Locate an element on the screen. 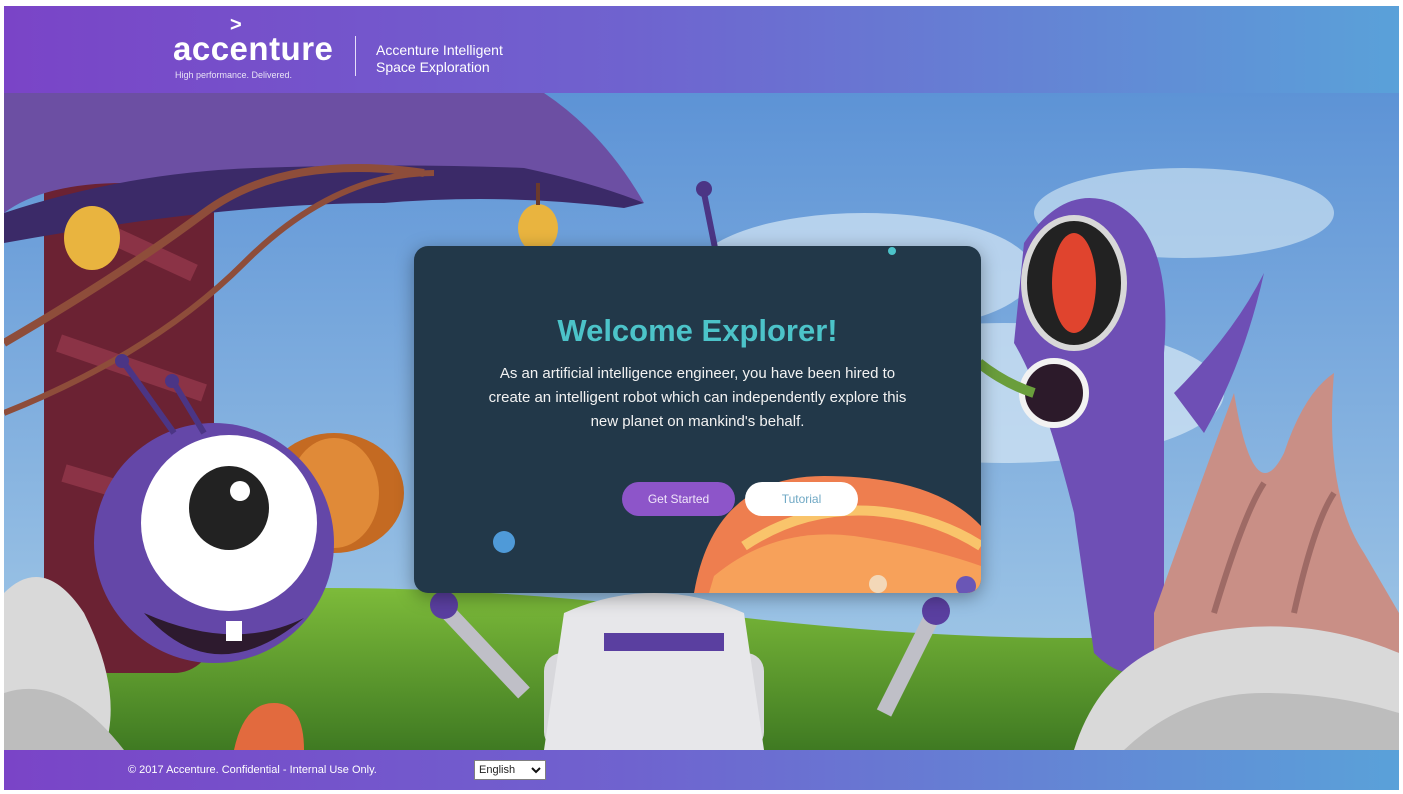 The height and width of the screenshot is (794, 1403). logo-tagline: High performance. Delivered. is located at coordinates (234, 75).